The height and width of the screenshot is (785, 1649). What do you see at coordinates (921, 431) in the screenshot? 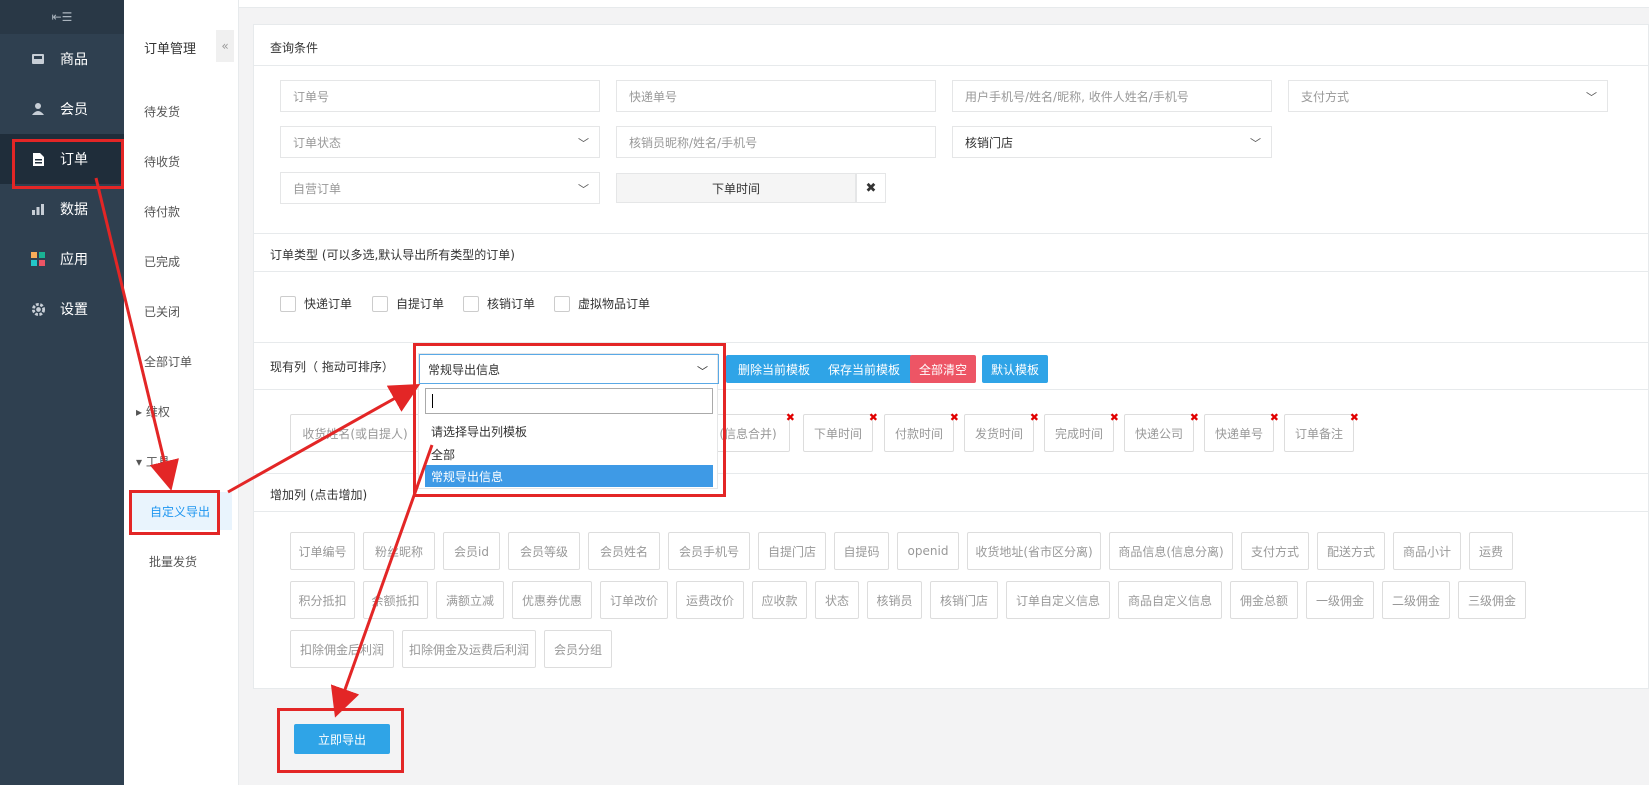
I see `current-column-tag: 付款时间 ✖` at bounding box center [921, 431].